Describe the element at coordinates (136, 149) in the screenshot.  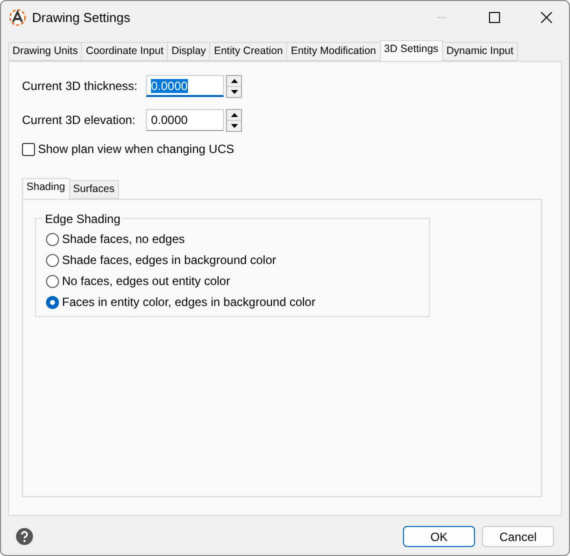
I see `checkbox-label: Show plan view when changing UCS` at that location.